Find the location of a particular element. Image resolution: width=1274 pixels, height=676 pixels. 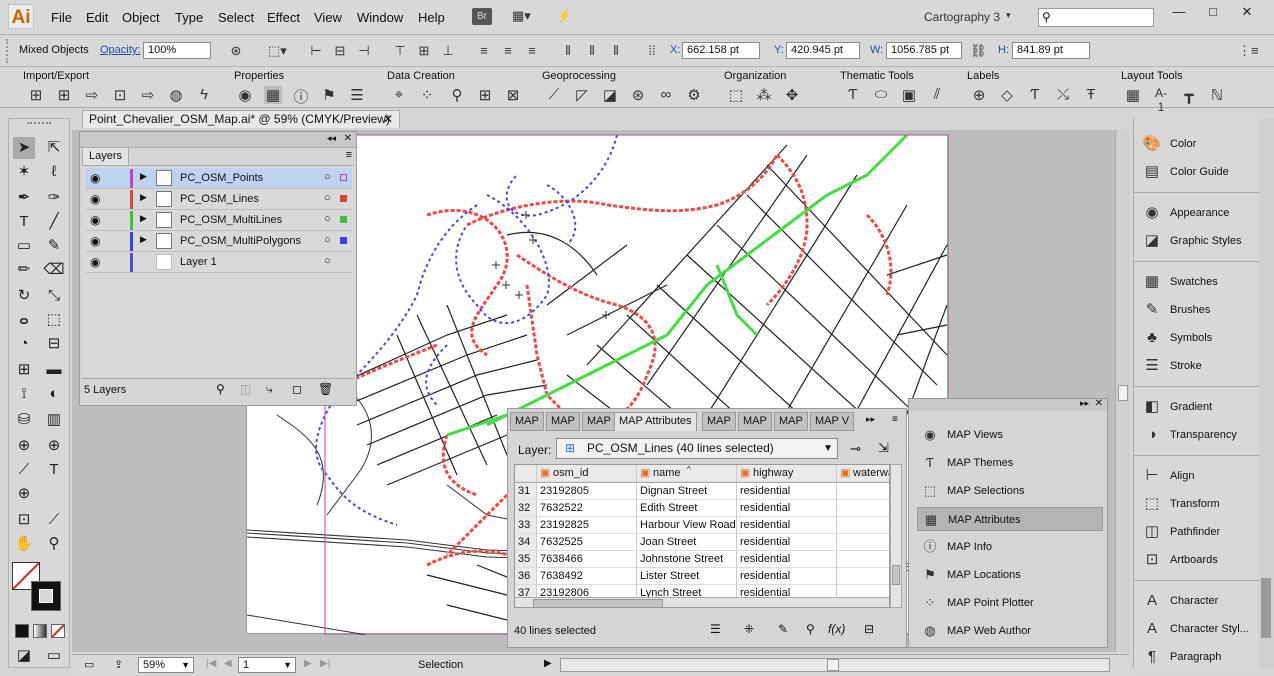

table-icon: ▦ is located at coordinates (273, 95).